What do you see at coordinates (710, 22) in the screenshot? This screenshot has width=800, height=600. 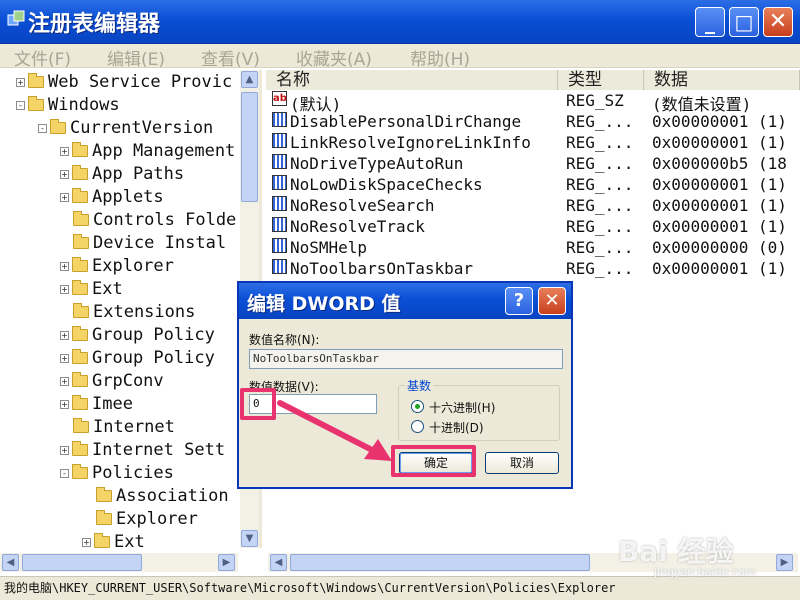 I see `minimize-button: _` at bounding box center [710, 22].